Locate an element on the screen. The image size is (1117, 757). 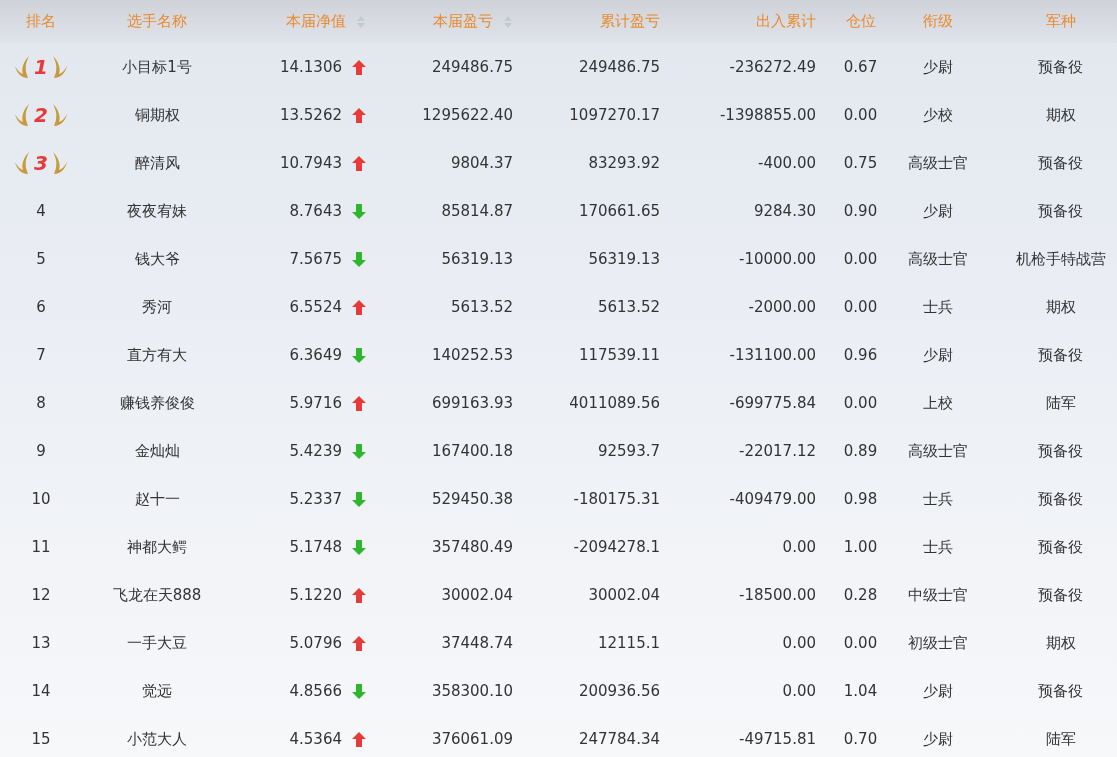
table-cell-text: 赚钱养俊俊 is located at coordinates (157, 403).